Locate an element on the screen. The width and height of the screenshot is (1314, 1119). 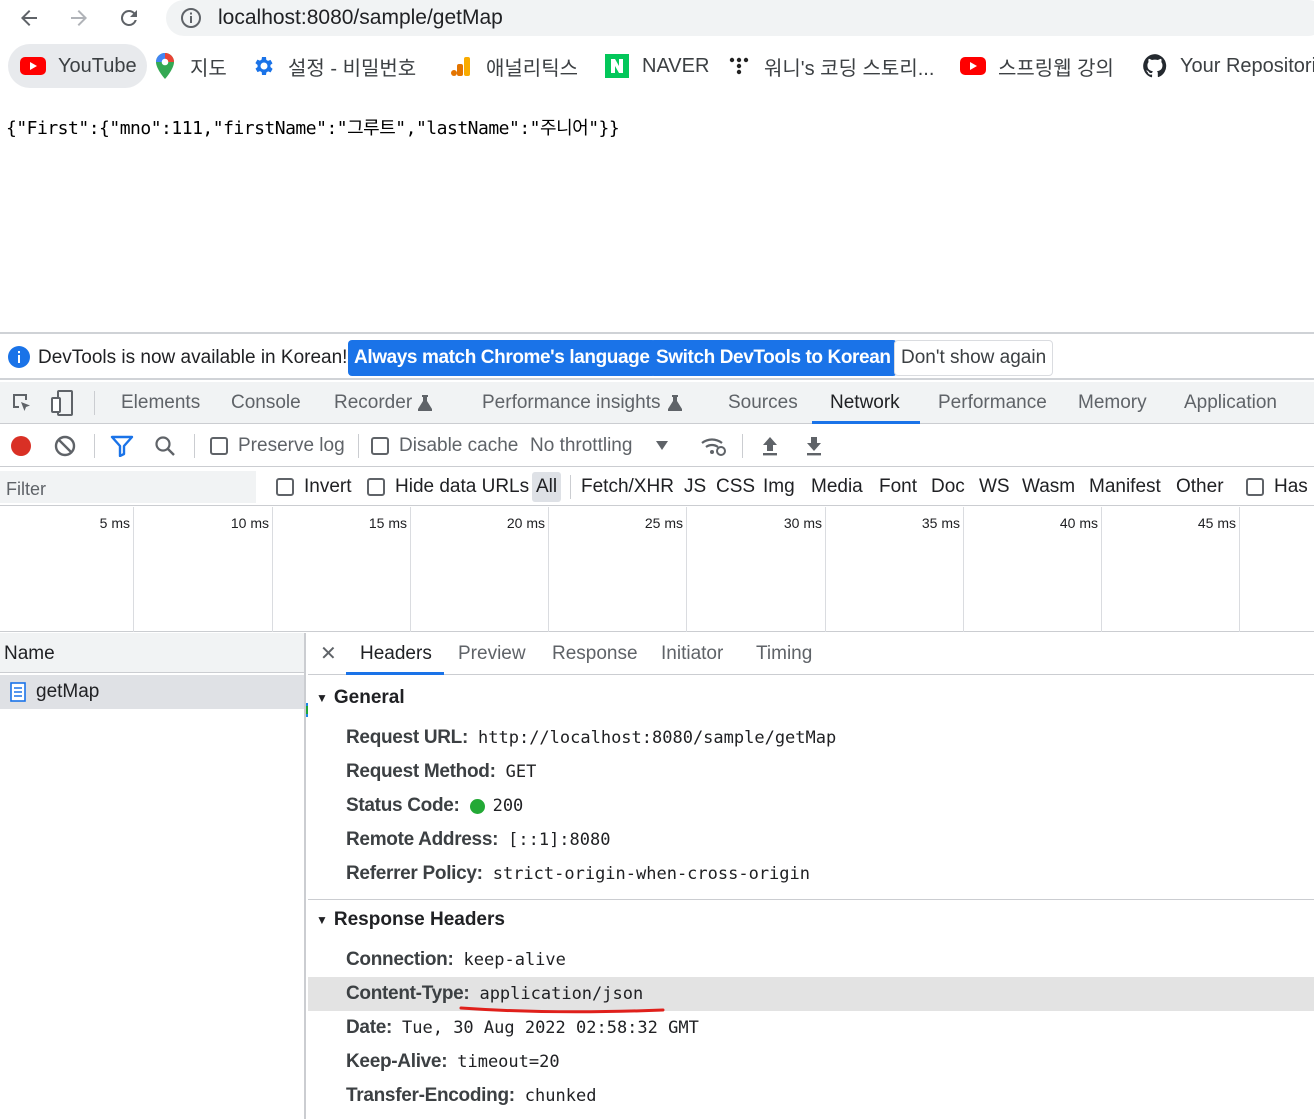
clear-button is located at coordinates (65, 446).